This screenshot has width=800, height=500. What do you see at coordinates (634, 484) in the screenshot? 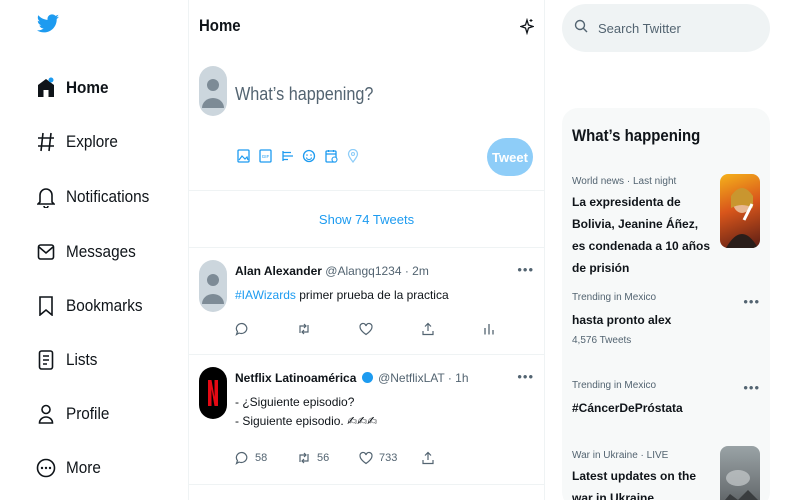
I see `trend-title: Latest updates on the war in Ukraine` at bounding box center [634, 484].